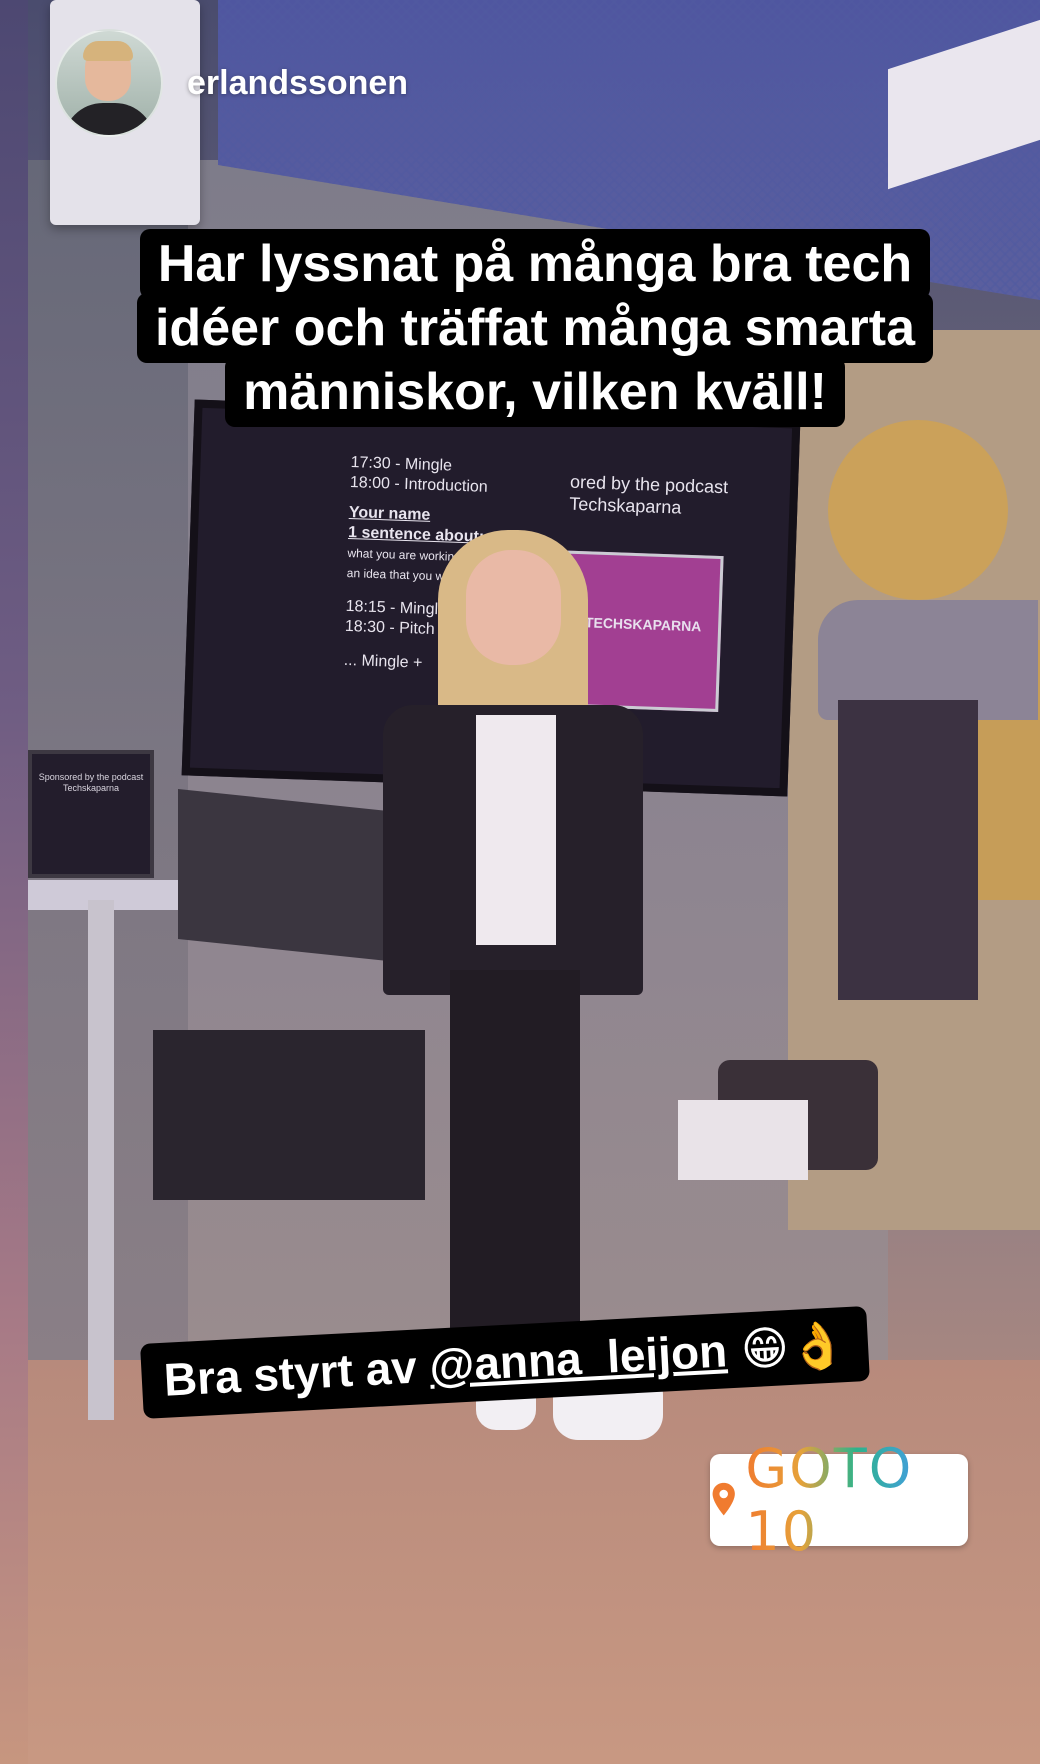 The height and width of the screenshot is (1764, 1040). What do you see at coordinates (723, 1499) in the screenshot?
I see `location-pin-icon` at bounding box center [723, 1499].